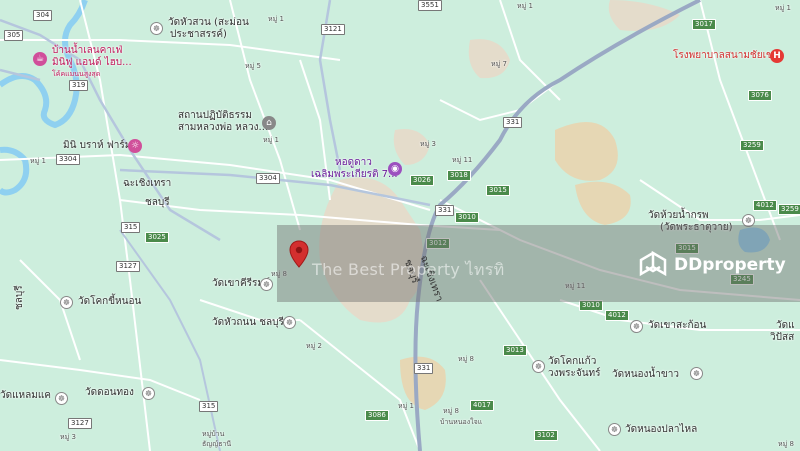  What do you see at coordinates (97, 145) in the screenshot?
I see `label-mini-farm: มินิ บราห์ ฟาร์ม` at bounding box center [97, 145].